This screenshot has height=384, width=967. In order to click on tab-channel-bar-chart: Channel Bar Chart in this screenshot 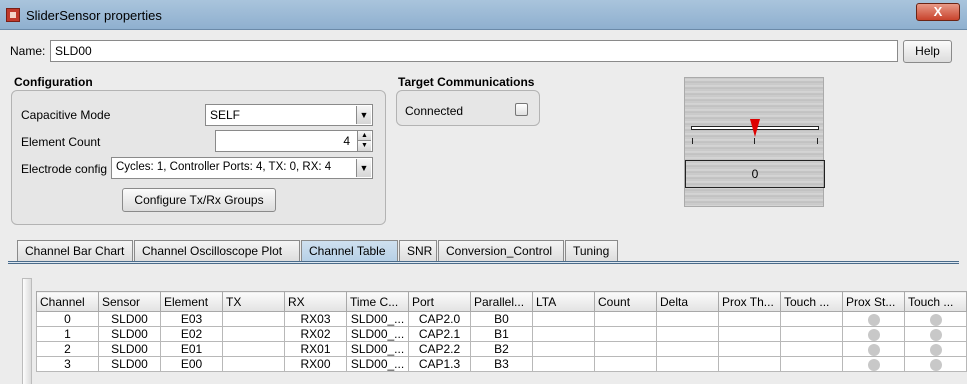, I will do `click(75, 251)`.